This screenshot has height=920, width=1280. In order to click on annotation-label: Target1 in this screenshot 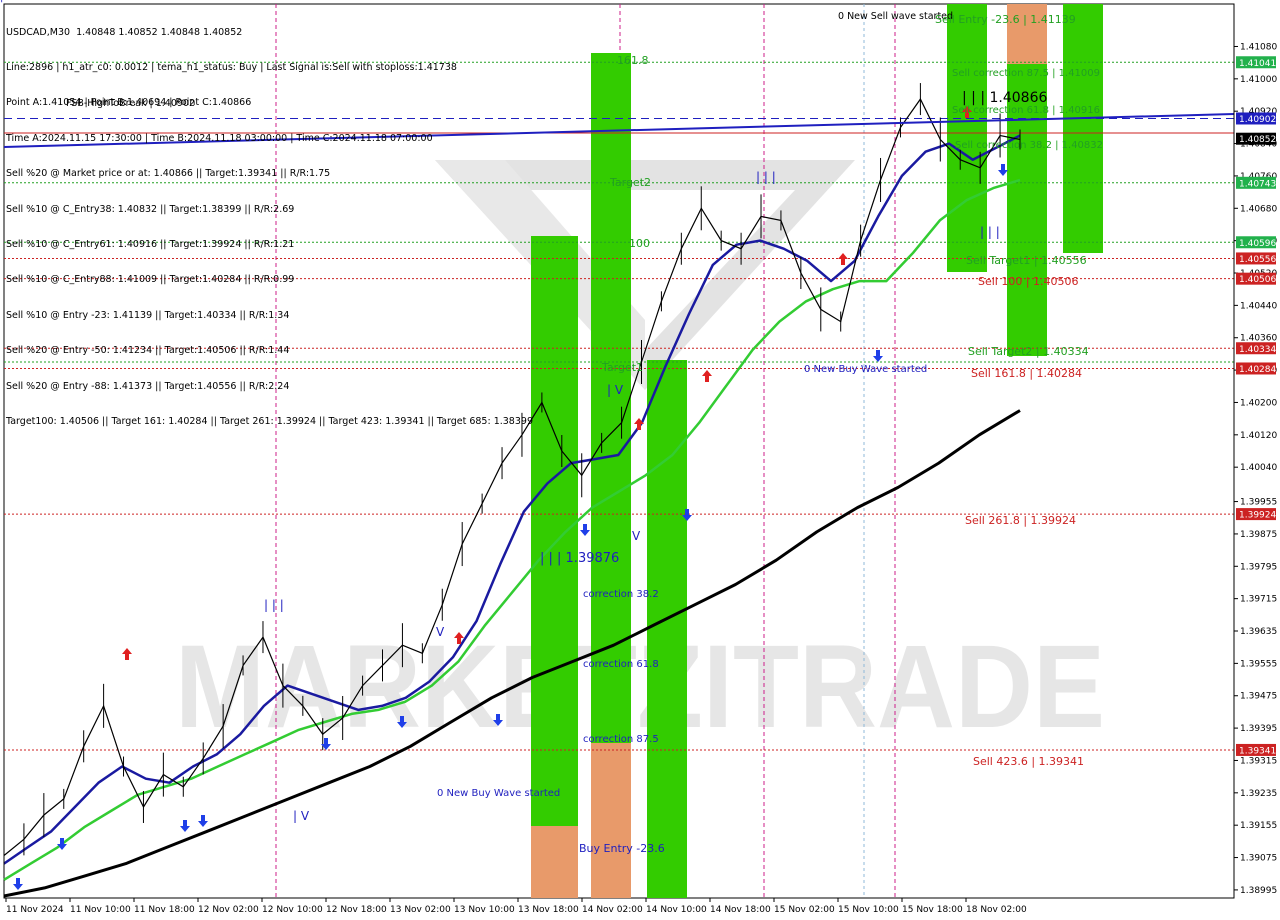, I will do `click(622, 367)`.